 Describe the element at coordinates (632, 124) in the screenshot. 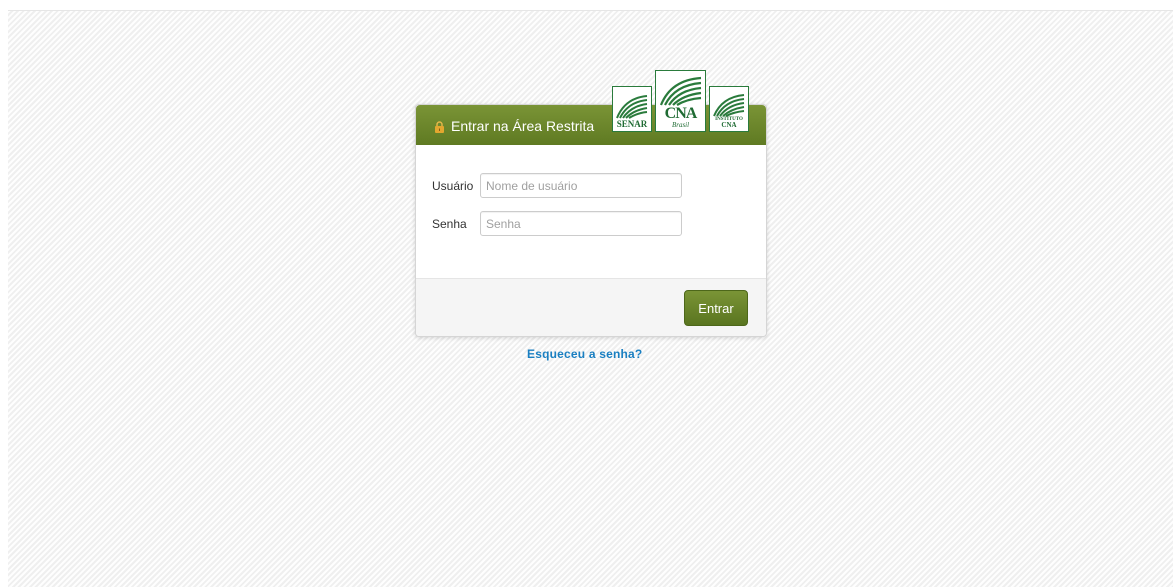

I see `senar-logo-text: SENAR` at that location.